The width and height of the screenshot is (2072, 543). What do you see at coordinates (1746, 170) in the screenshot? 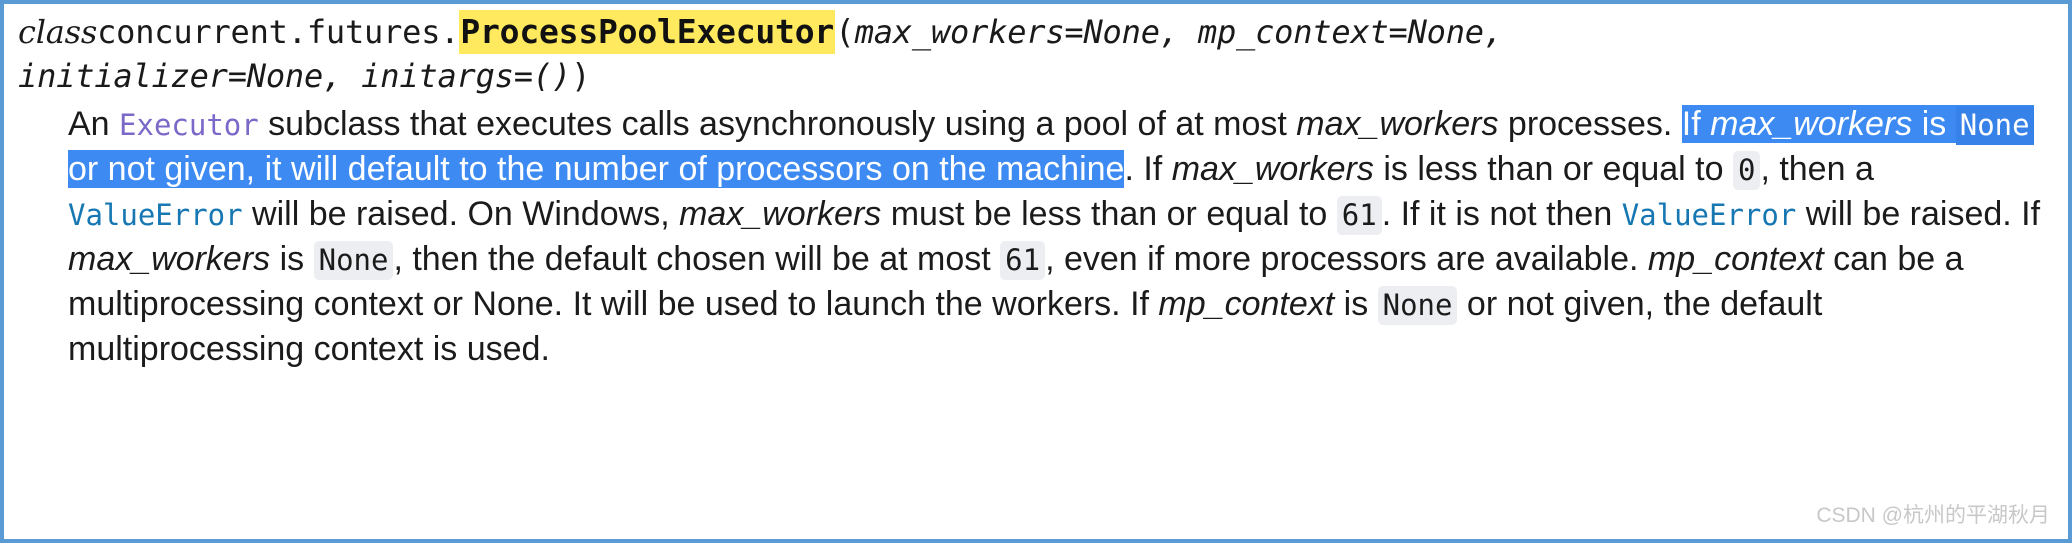
I see `code-literal-zero: 0` at bounding box center [1746, 170].